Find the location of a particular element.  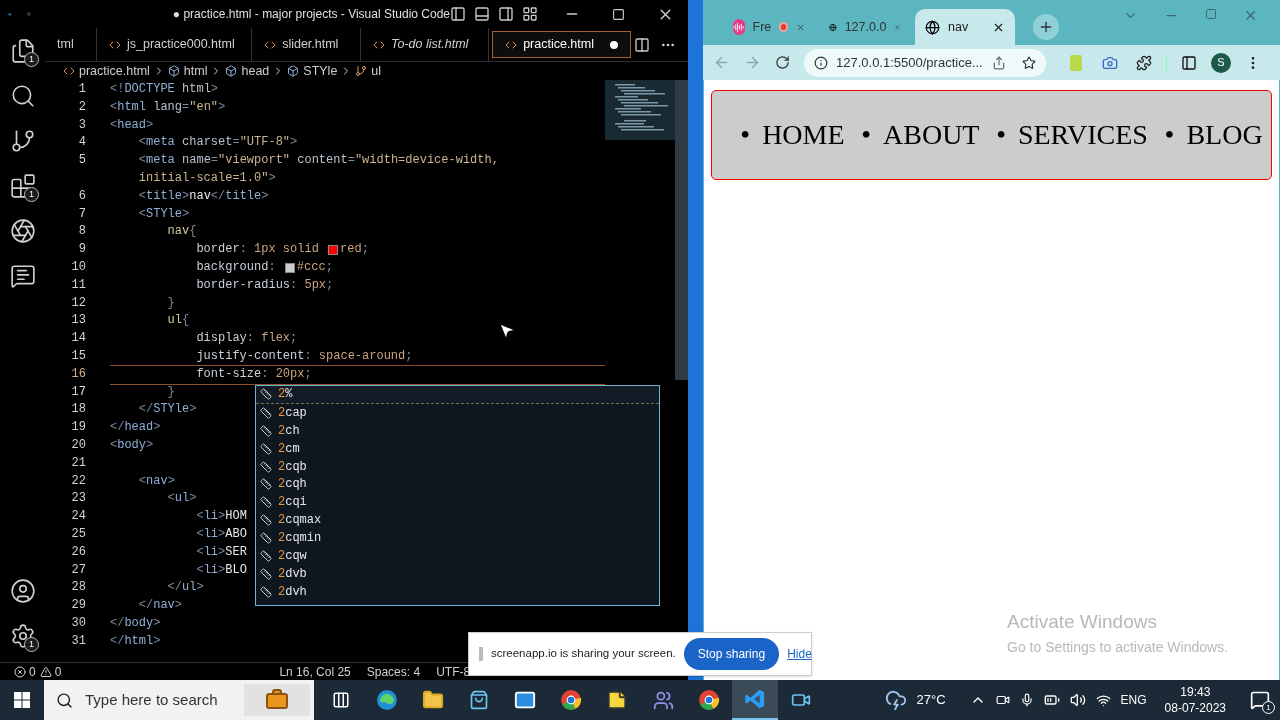

chat-icon is located at coordinates (22, 275).